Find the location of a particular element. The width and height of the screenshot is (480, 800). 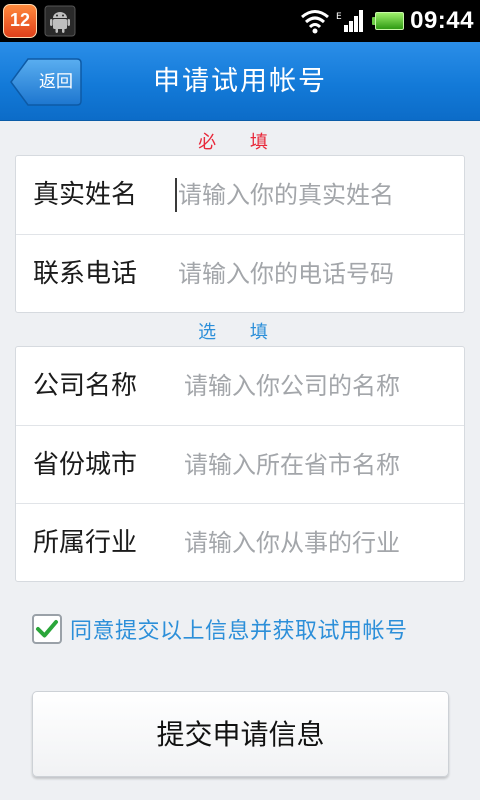

back-button: 返回 is located at coordinates (46, 82).